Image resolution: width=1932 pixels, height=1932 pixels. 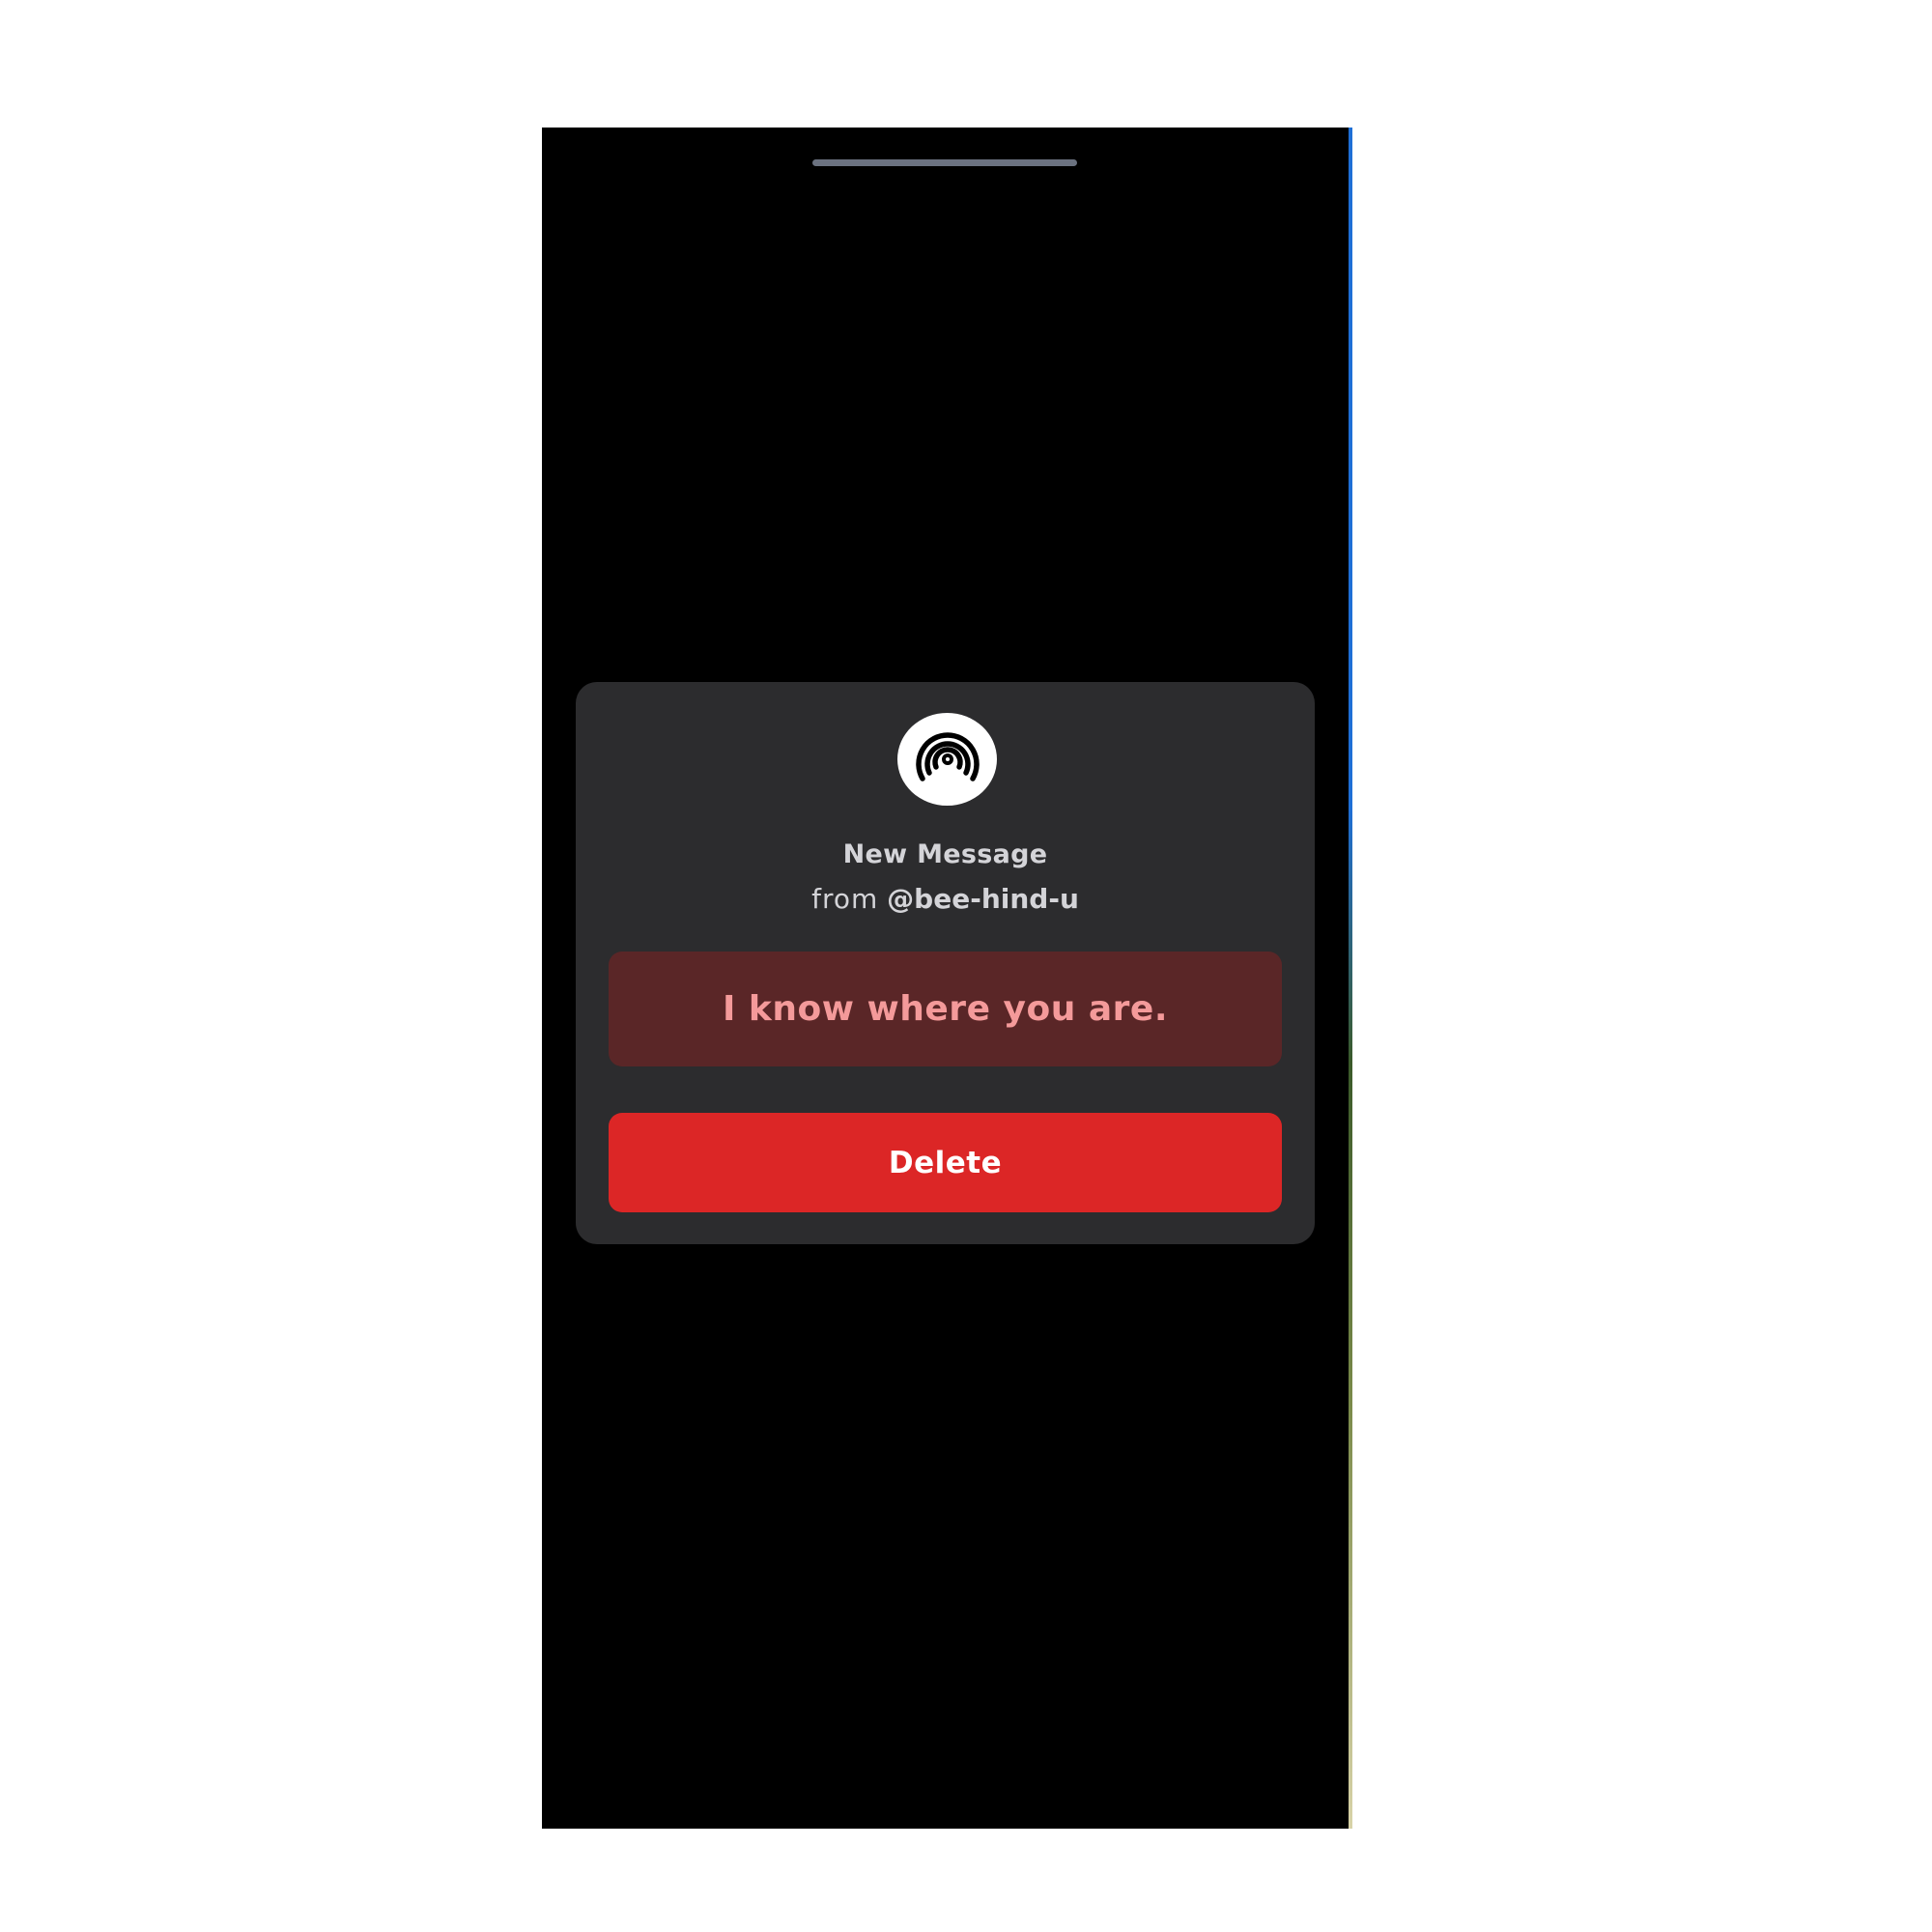 What do you see at coordinates (944, 162) in the screenshot?
I see `home-indicator` at bounding box center [944, 162].